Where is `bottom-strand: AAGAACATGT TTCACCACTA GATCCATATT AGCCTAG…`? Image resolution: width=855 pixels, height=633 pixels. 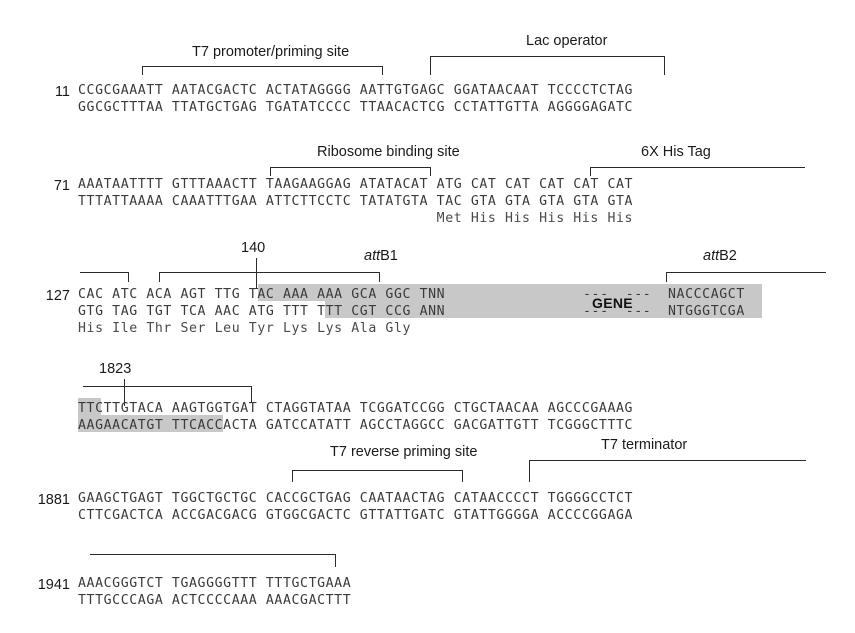
bottom-strand: AAGAACATGT TTCACCACTA GATCCATATT AGCCTAG… is located at coordinates (356, 425).